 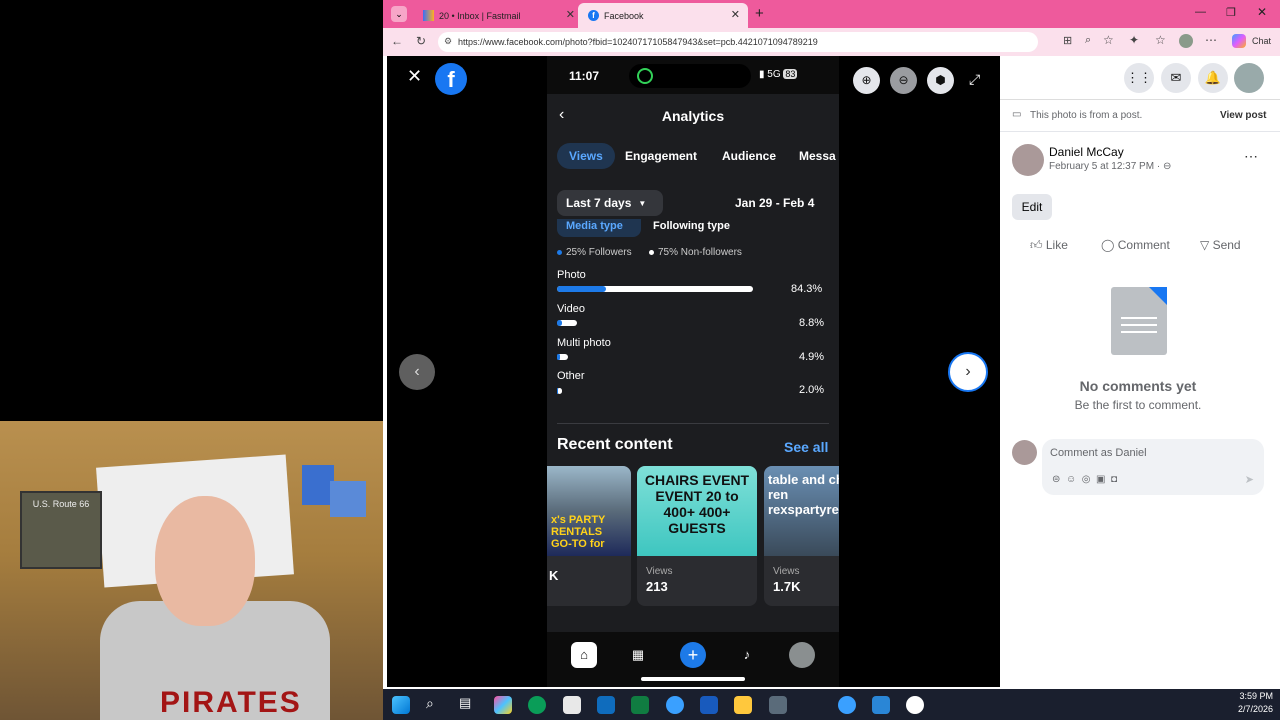 I want to click on restore-button: ❐, so click(x=1231, y=12).